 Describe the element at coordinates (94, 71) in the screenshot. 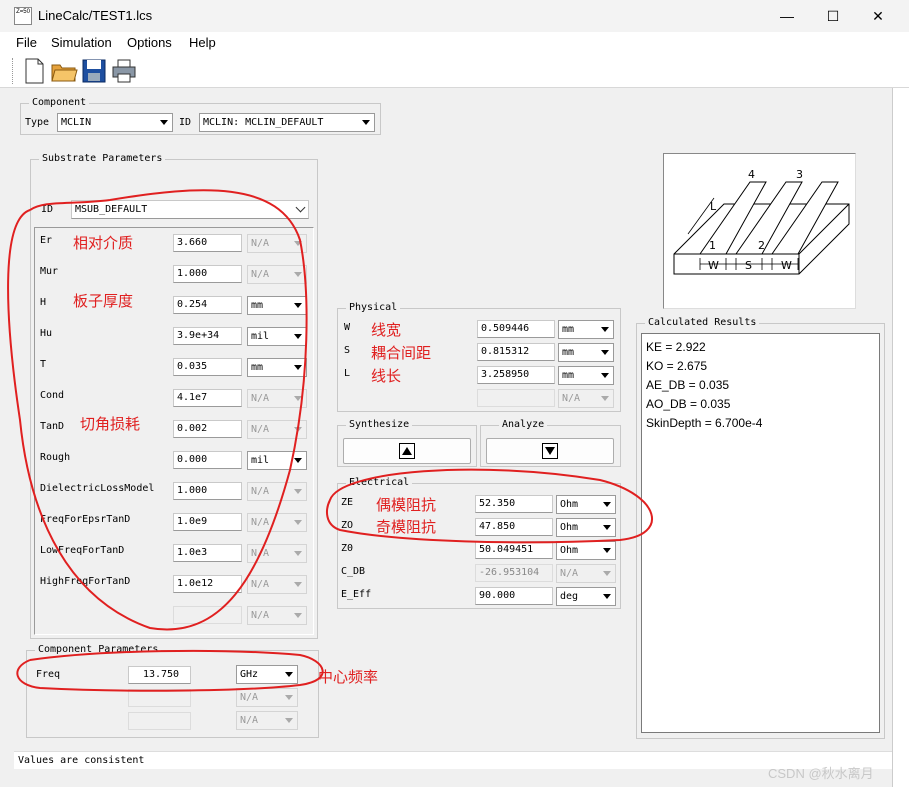

I see `save-icon` at that location.